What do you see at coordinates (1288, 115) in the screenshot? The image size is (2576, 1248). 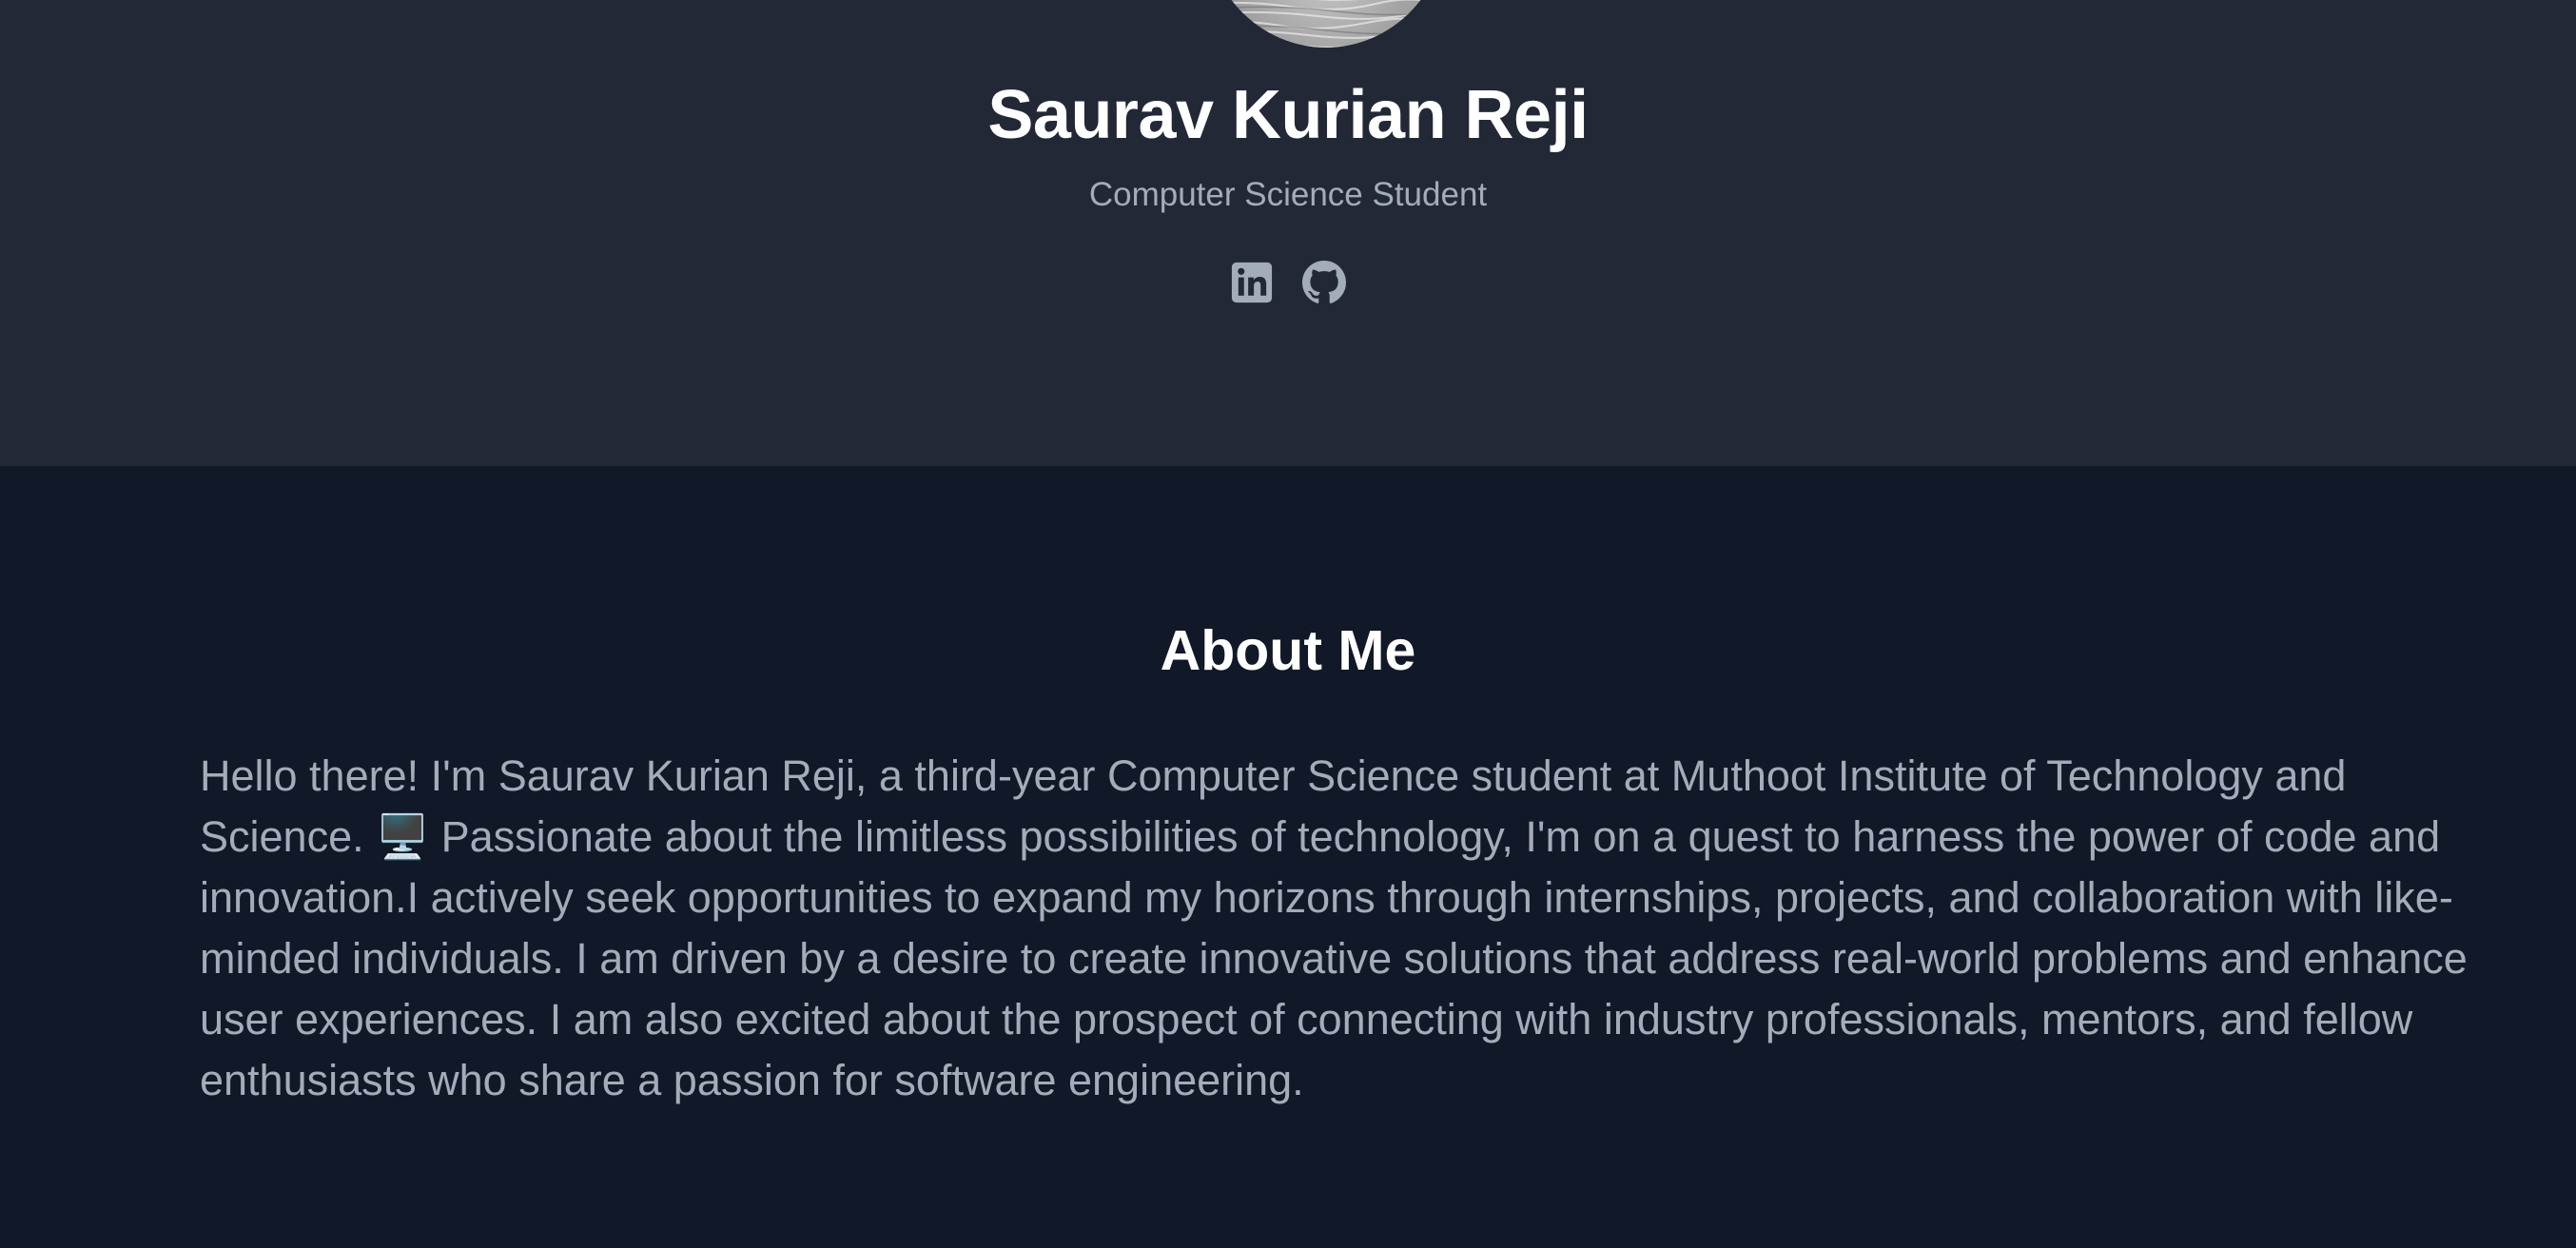 I see `profile-name: Saurav Kurian Reji` at bounding box center [1288, 115].